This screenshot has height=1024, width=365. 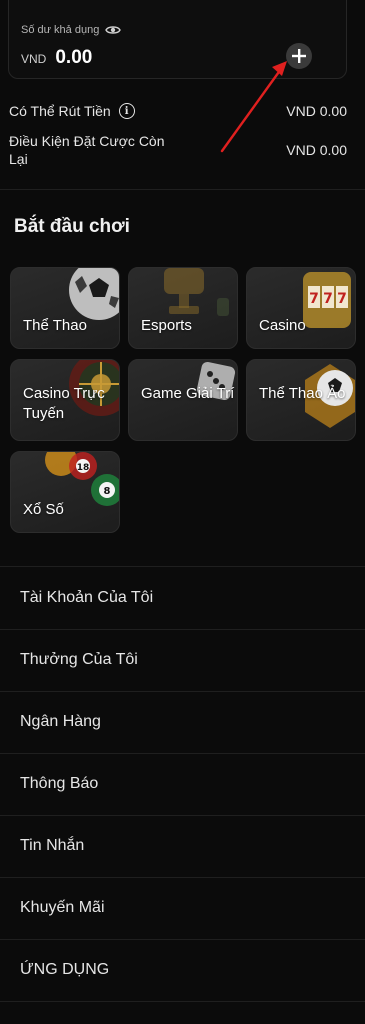 I want to click on games-section-title: Bắt đầu chơi, so click(x=72, y=226).